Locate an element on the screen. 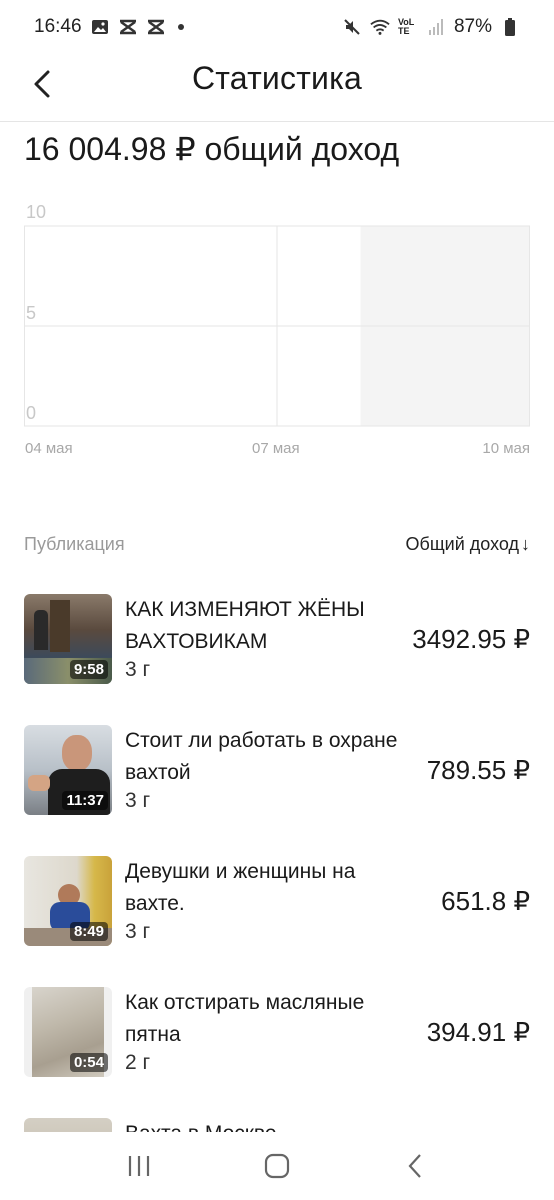 The image size is (554, 1200). home-icon is located at coordinates (277, 1166).